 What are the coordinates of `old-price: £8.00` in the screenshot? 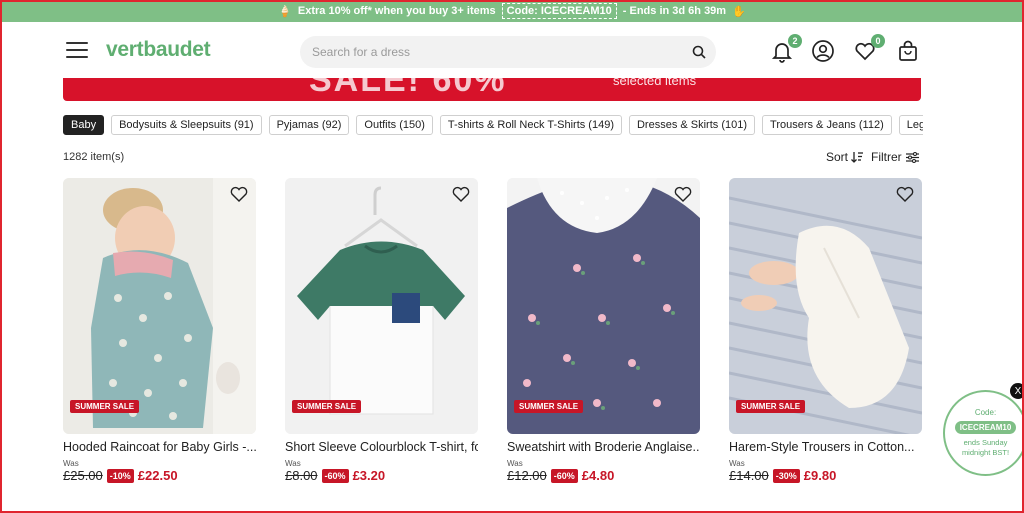 It's located at (301, 475).